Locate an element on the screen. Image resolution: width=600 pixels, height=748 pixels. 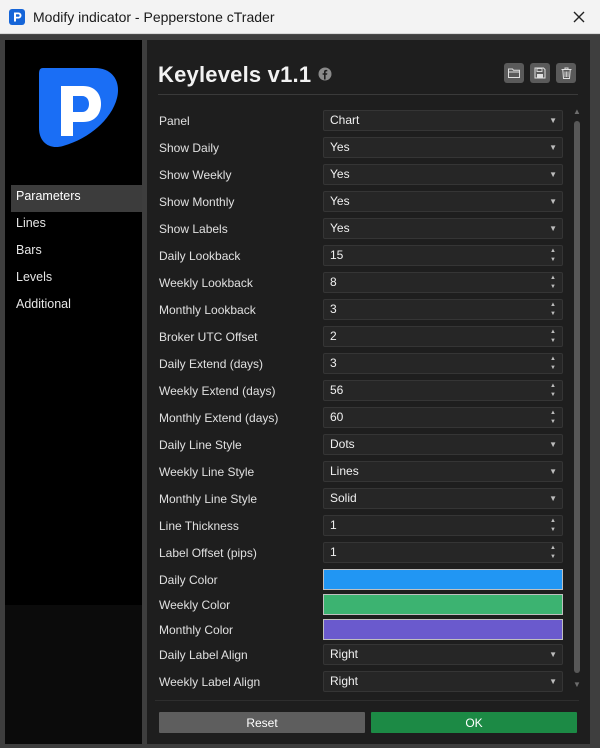
monthly-line-style-select: Solid ▼ is located at coordinates (443, 498).